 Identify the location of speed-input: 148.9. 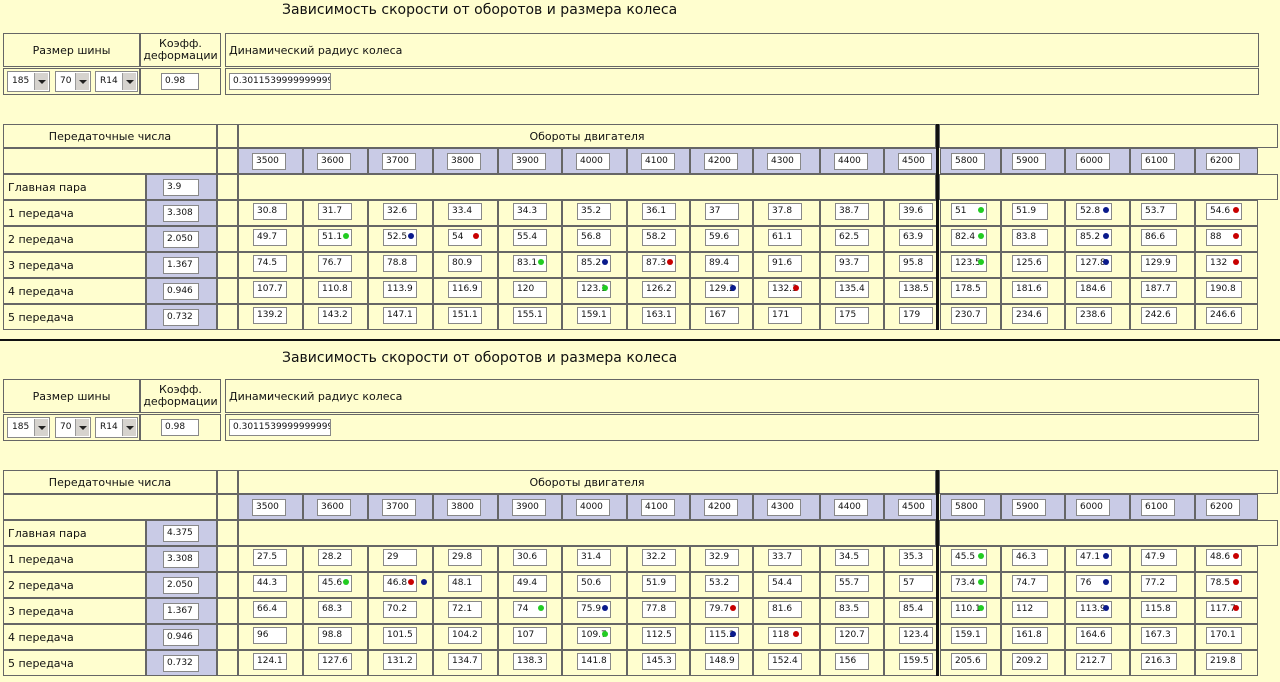
(722, 661).